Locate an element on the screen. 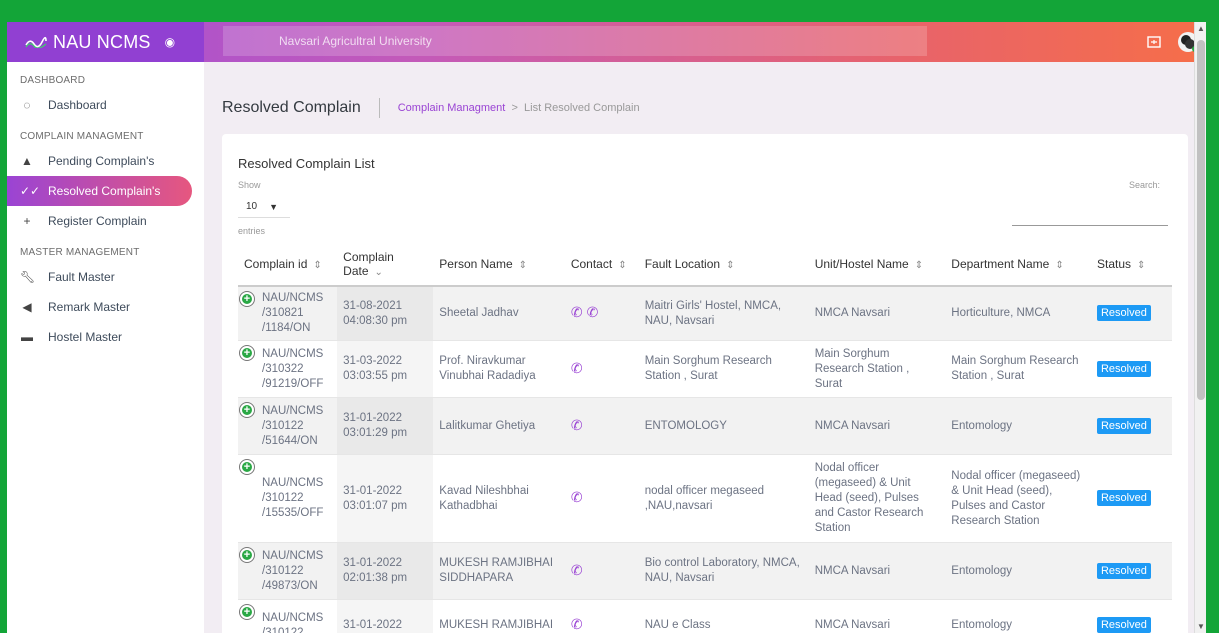 The height and width of the screenshot is (633, 1219). sidebar-item-pending-complains: ▲ Pending Complain's is located at coordinates (105, 161).